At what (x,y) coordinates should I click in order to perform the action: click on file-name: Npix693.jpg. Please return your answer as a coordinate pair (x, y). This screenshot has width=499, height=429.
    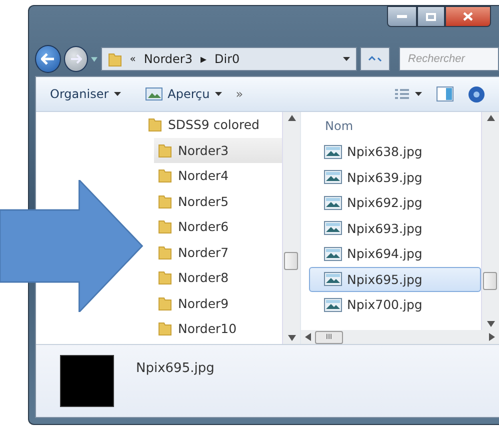
    Looking at the image, I should click on (384, 228).